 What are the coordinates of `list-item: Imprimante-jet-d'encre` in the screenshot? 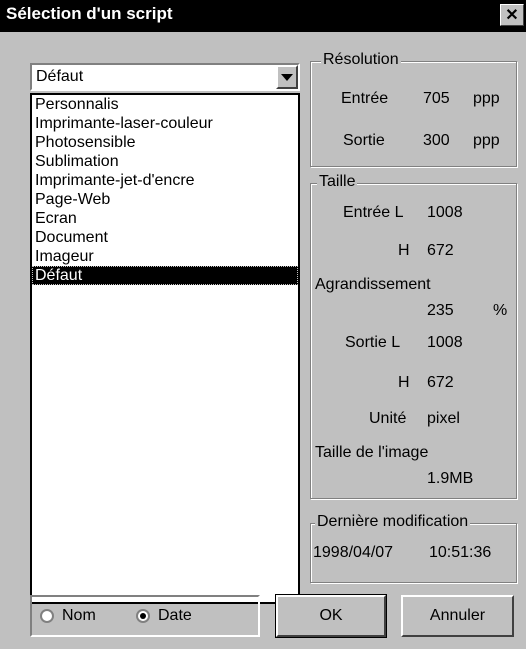 It's located at (165, 180).